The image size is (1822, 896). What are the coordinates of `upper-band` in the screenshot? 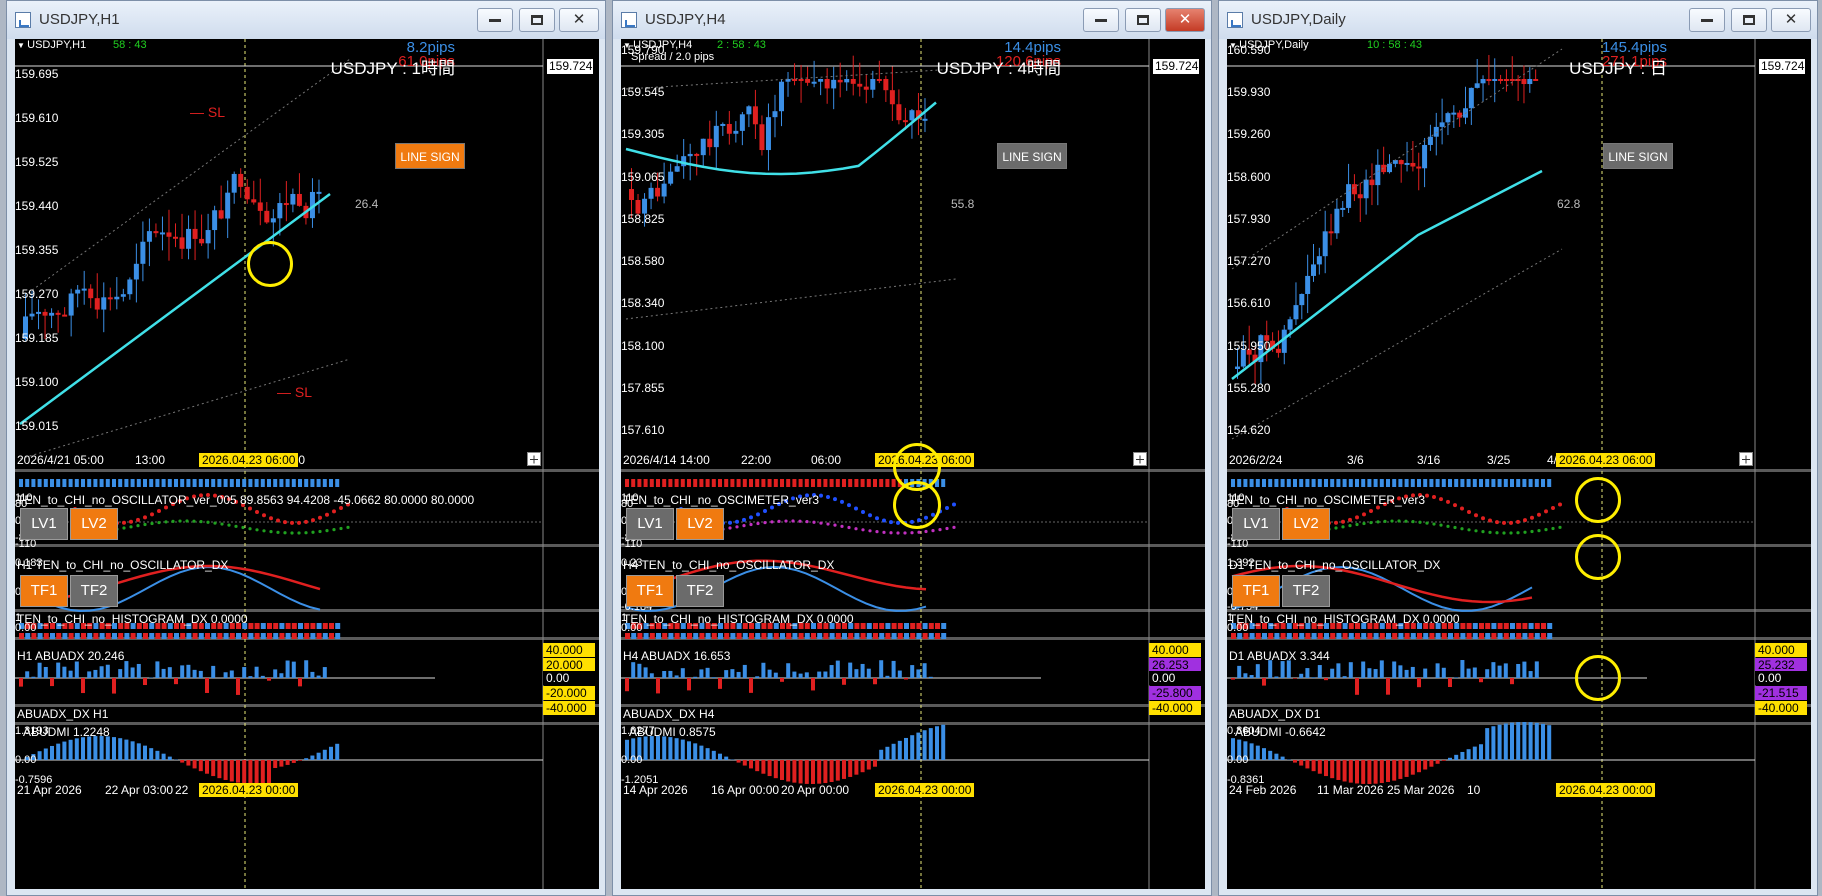 It's located at (791, 79).